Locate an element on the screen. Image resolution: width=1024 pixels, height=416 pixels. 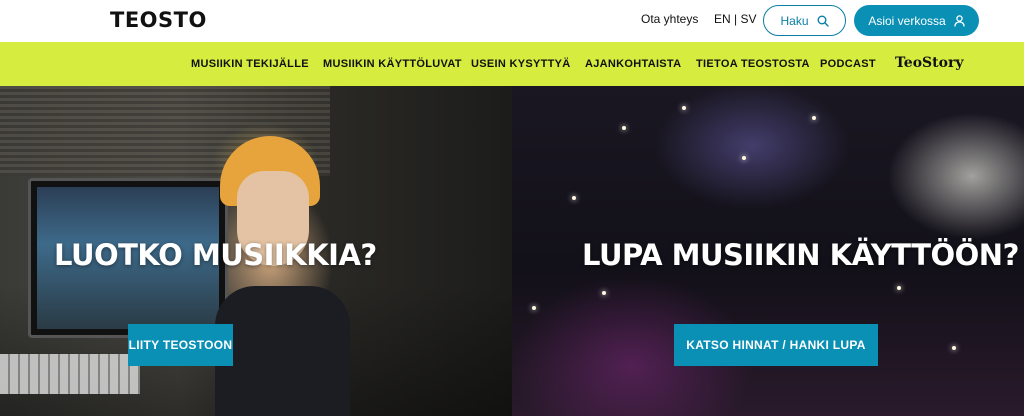
nav-item-musiikin-tekijalle: MUSIIKIN TEKIJÄLLE is located at coordinates (250, 64).